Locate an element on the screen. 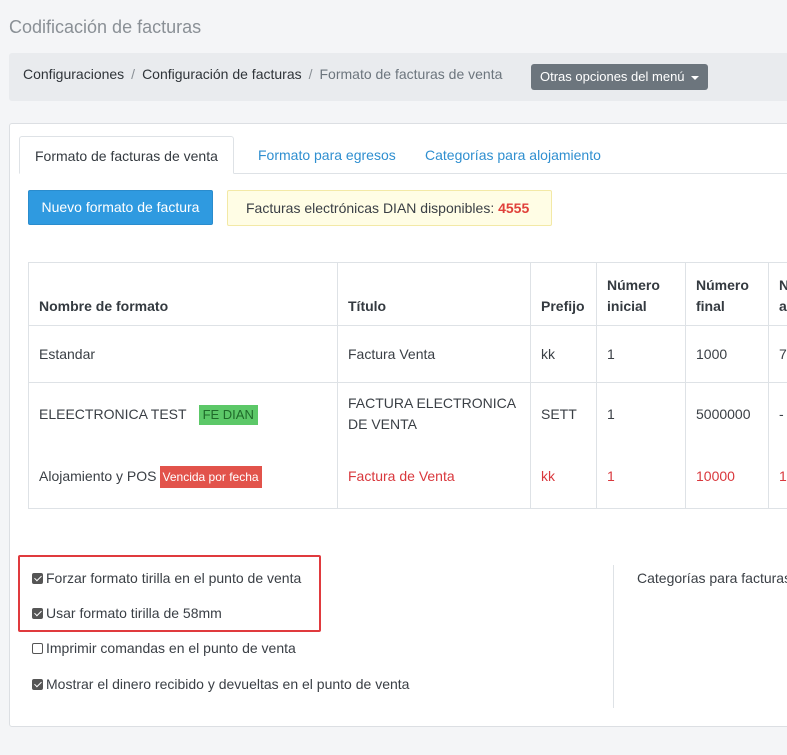  tab-sales-format: Formato de facturas de venta is located at coordinates (126, 155).